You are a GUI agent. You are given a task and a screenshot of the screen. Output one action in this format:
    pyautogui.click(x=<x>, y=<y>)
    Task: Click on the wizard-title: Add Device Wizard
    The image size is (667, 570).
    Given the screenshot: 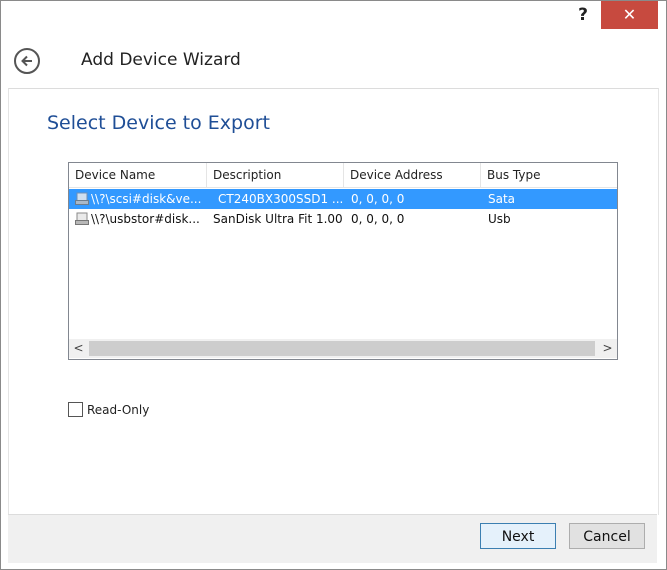 What is the action you would take?
    pyautogui.click(x=161, y=60)
    